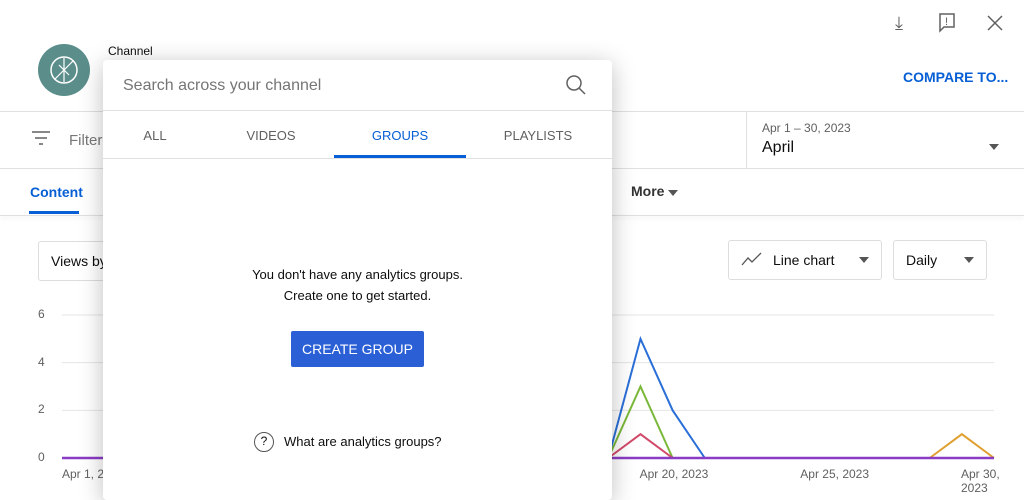  I want to click on empty-message: You don't have any analytics groups., so click(357, 274).